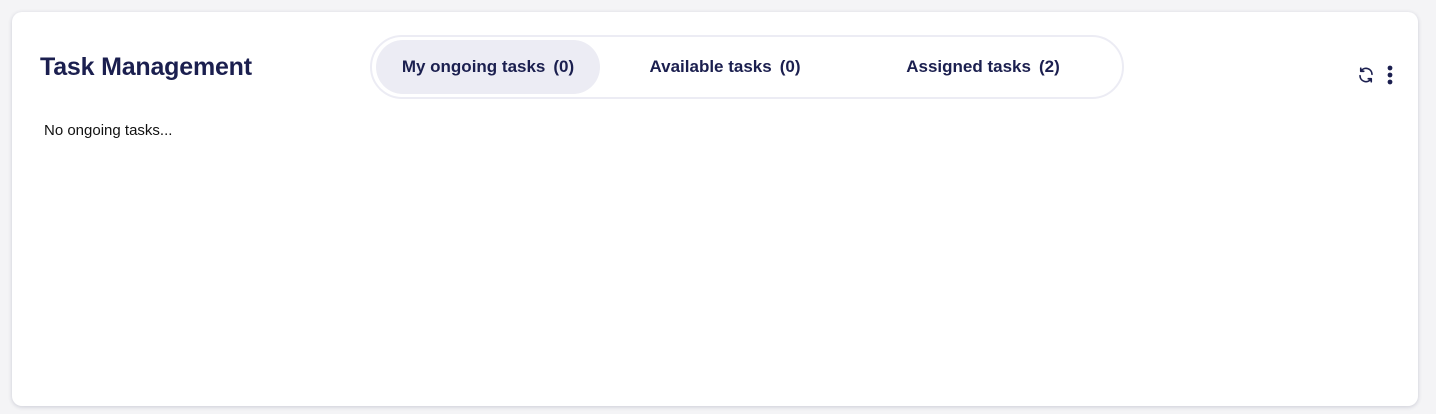 The width and height of the screenshot is (1436, 414). What do you see at coordinates (1049, 66) in the screenshot?
I see `tab-count: (2)` at bounding box center [1049, 66].